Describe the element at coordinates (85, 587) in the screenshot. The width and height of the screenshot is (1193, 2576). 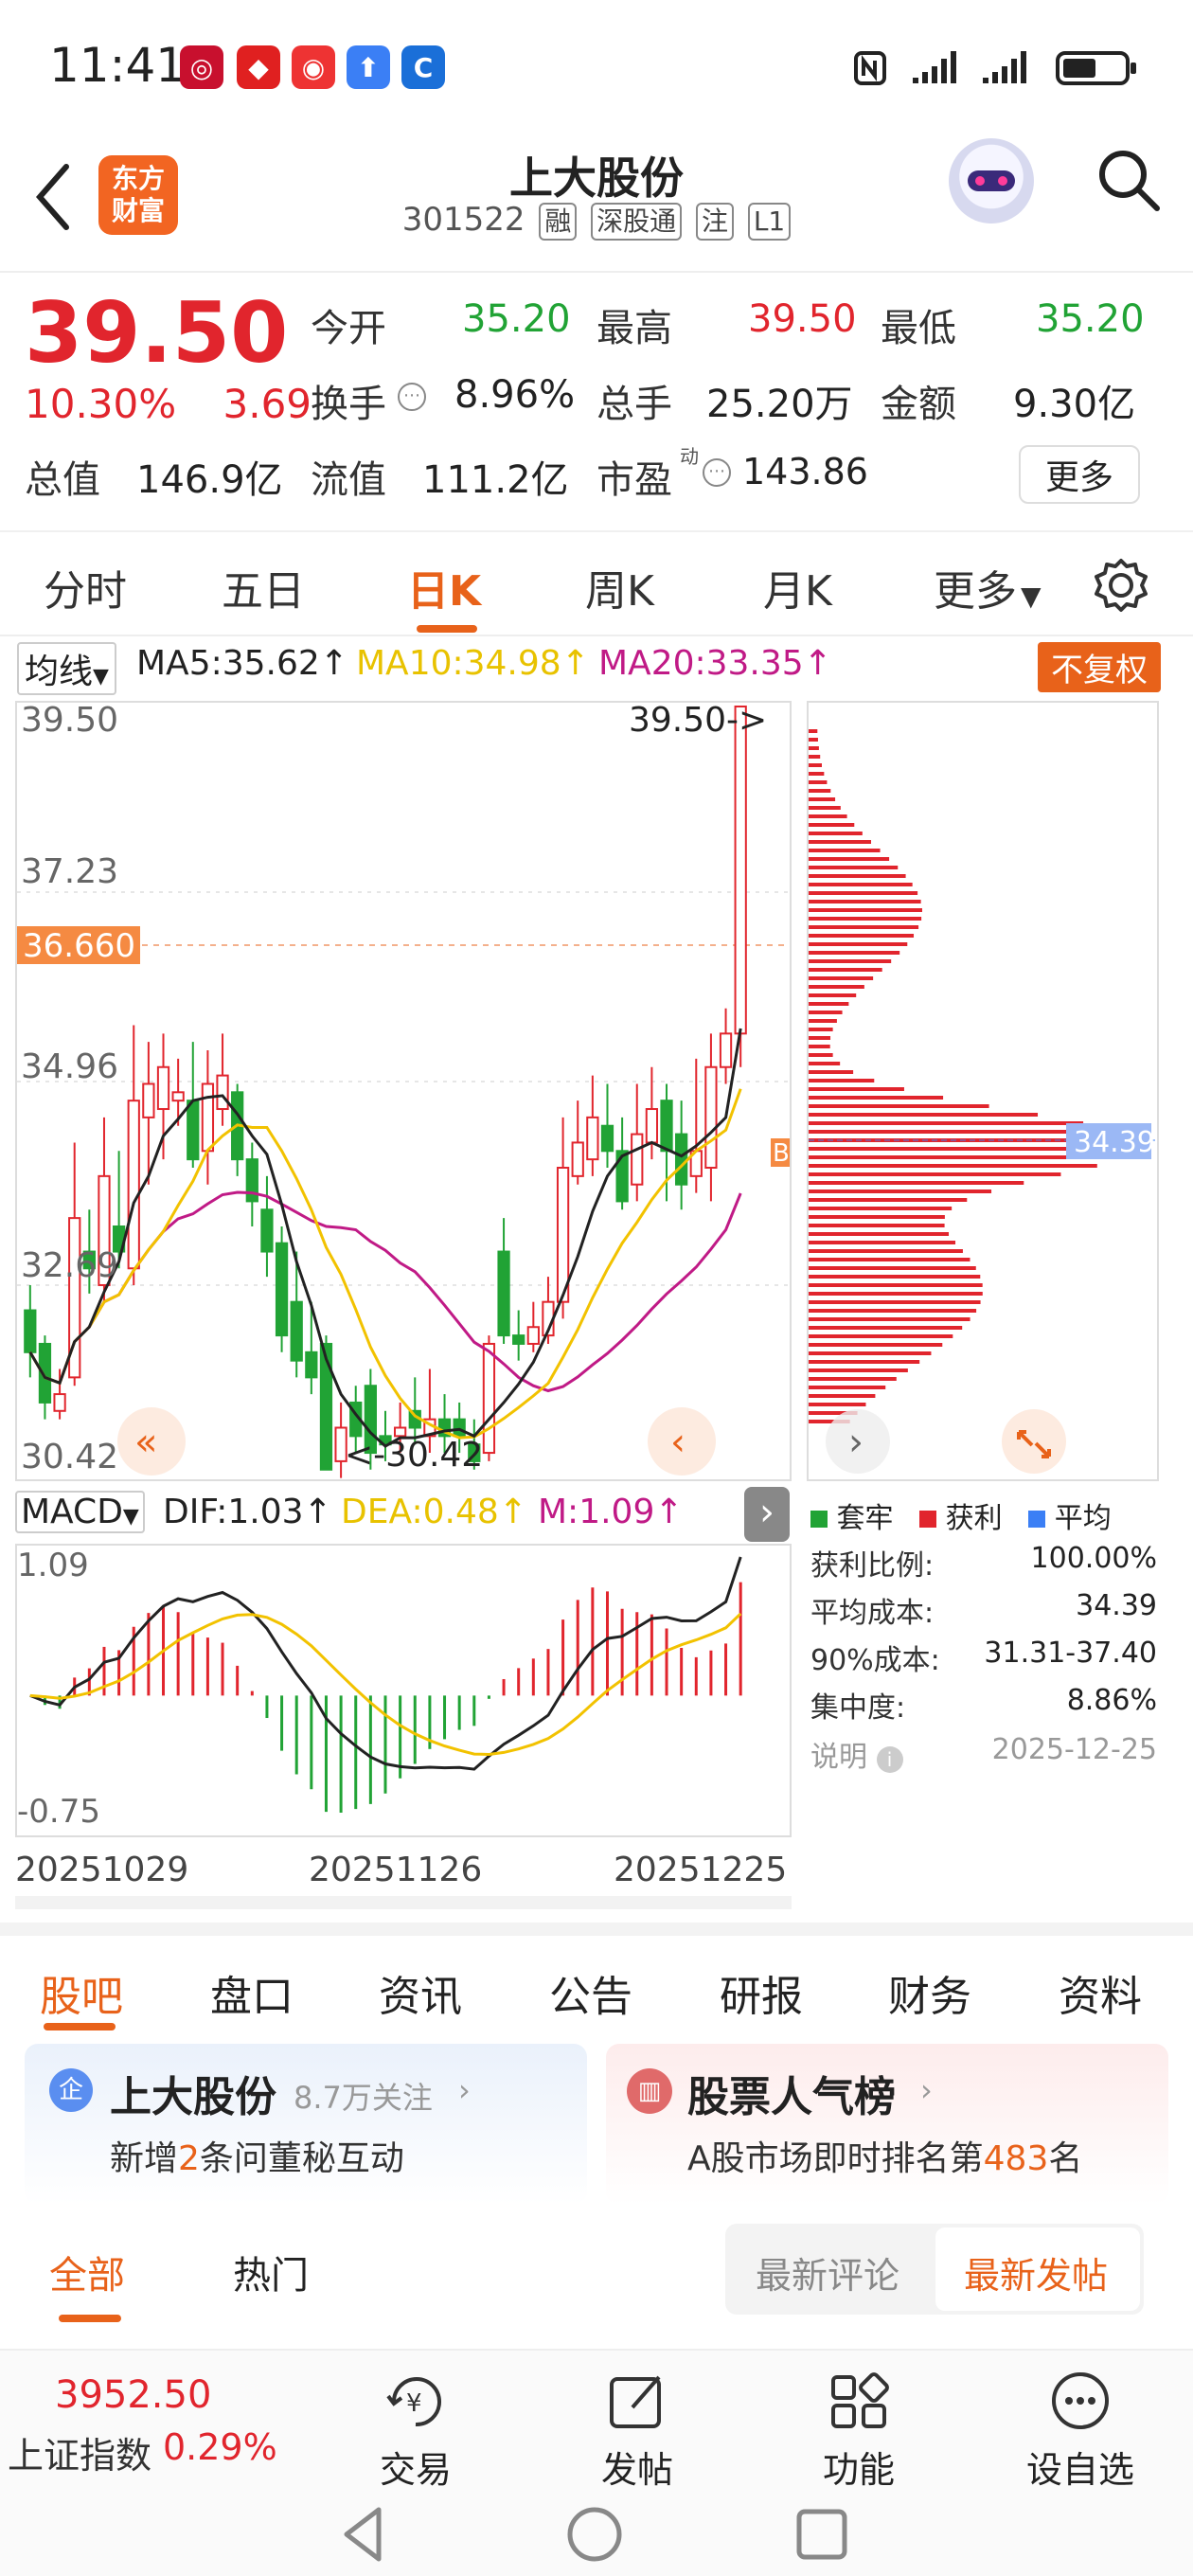
I see `tab-intraday: 分时` at that location.